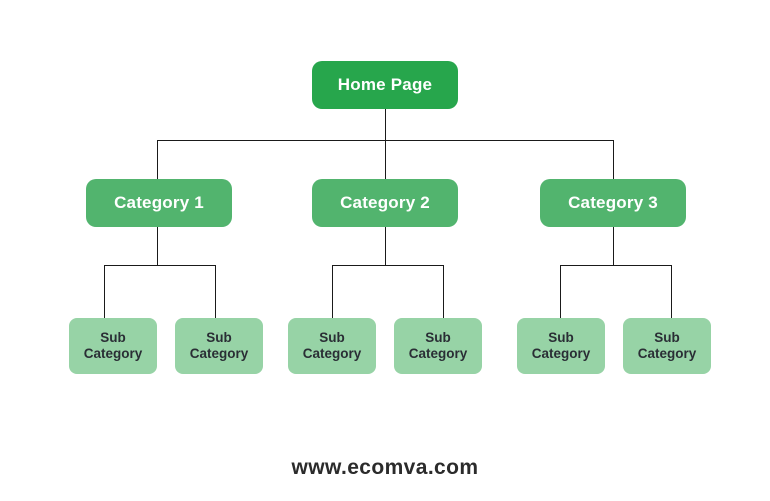 This screenshot has height=501, width=770. I want to click on node-sub-category-3b-label: Sub Category, so click(667, 345).